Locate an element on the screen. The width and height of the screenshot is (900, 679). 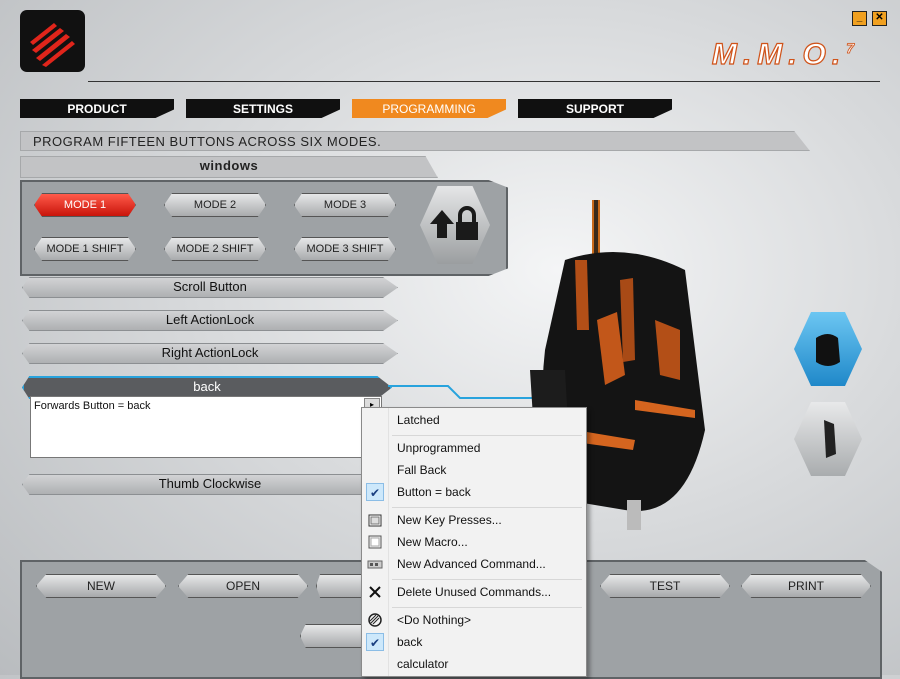
menu-item-unprogrammed: Unprogrammed is located at coordinates (474, 448).